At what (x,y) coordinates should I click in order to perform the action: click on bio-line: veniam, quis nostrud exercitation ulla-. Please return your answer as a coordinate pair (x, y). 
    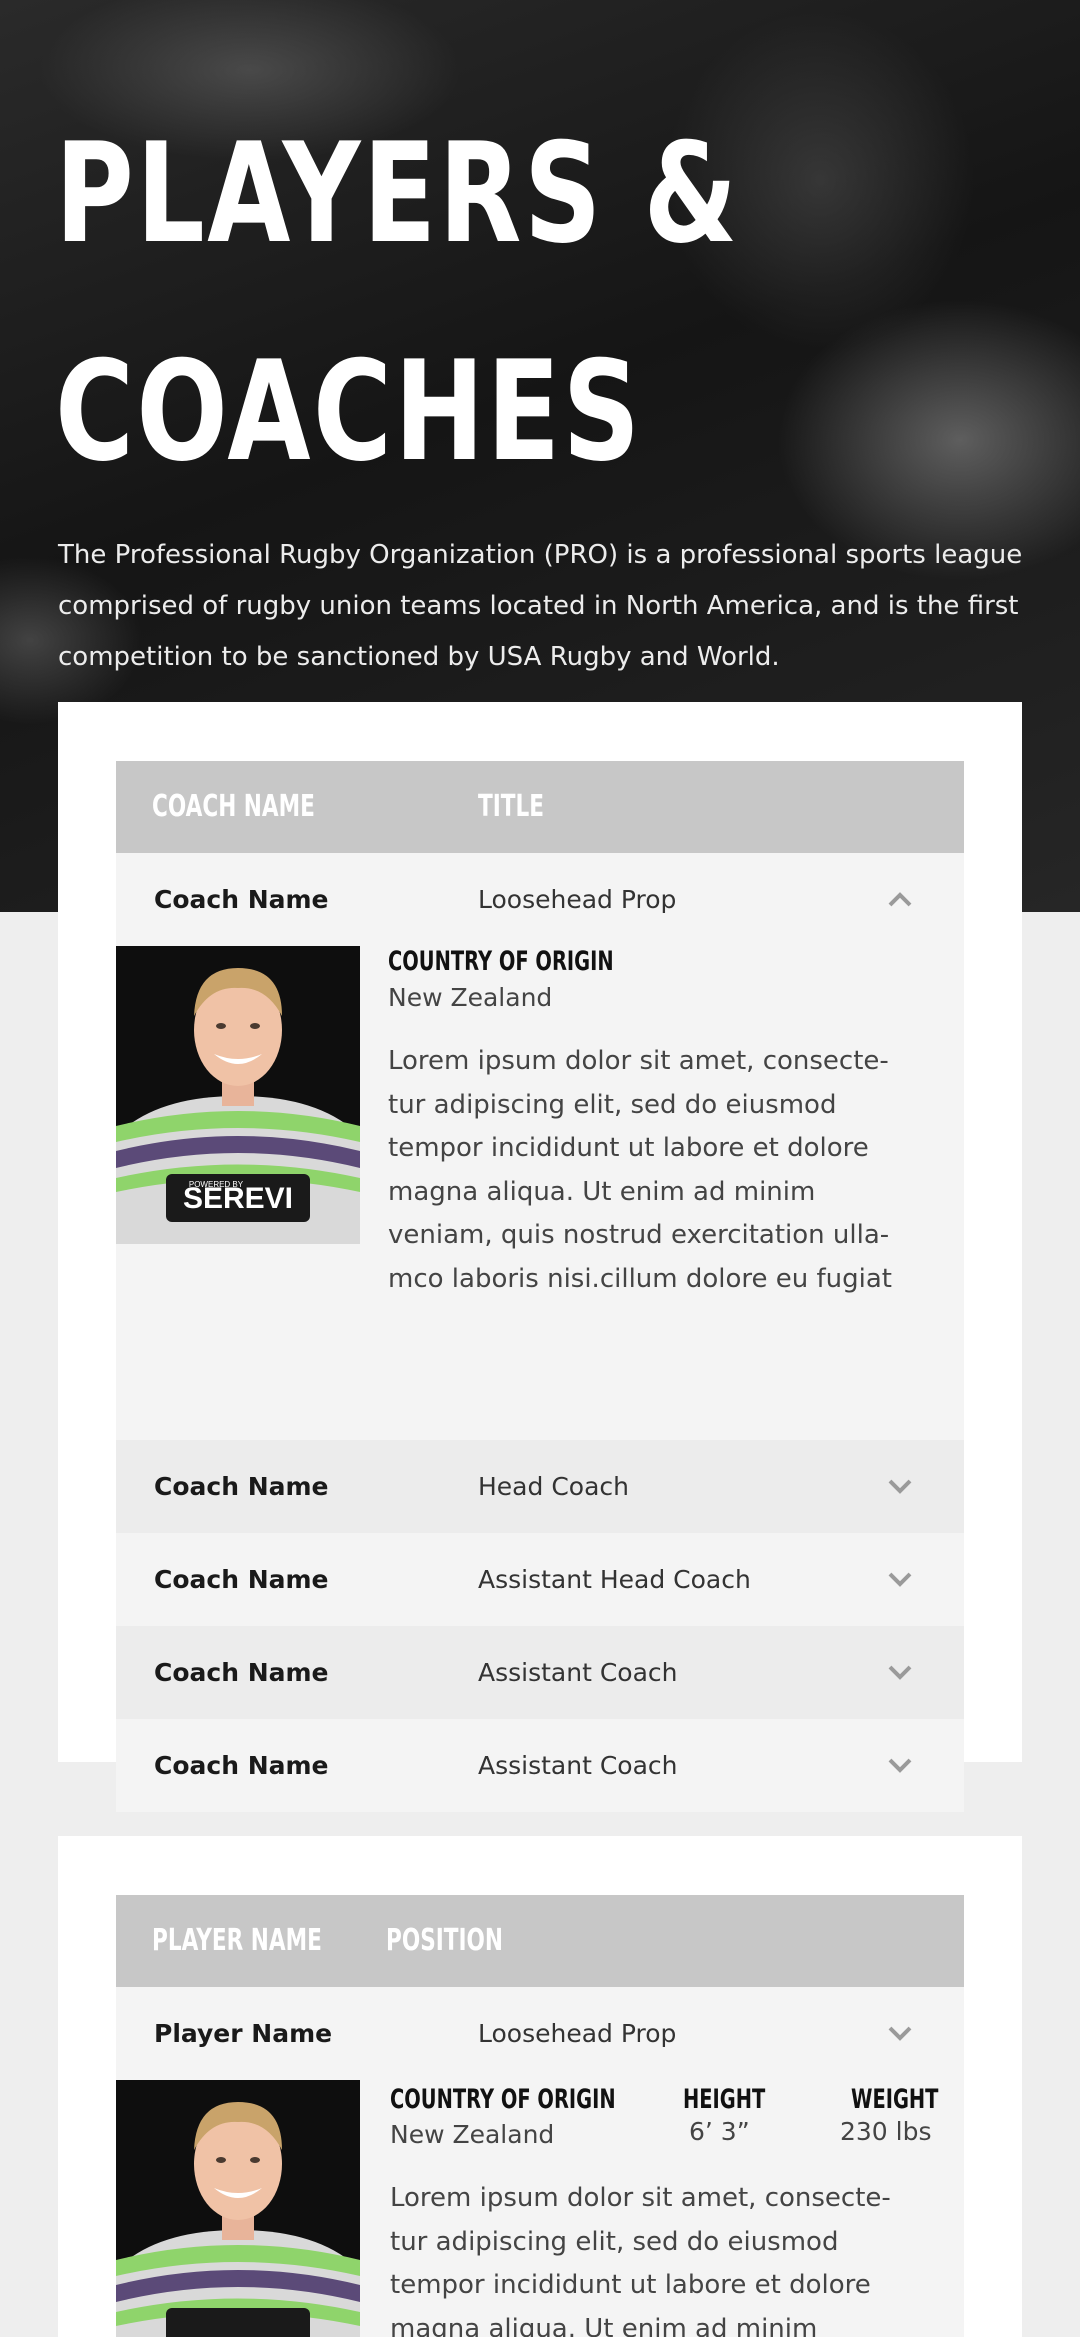
    Looking at the image, I should click on (639, 1235).